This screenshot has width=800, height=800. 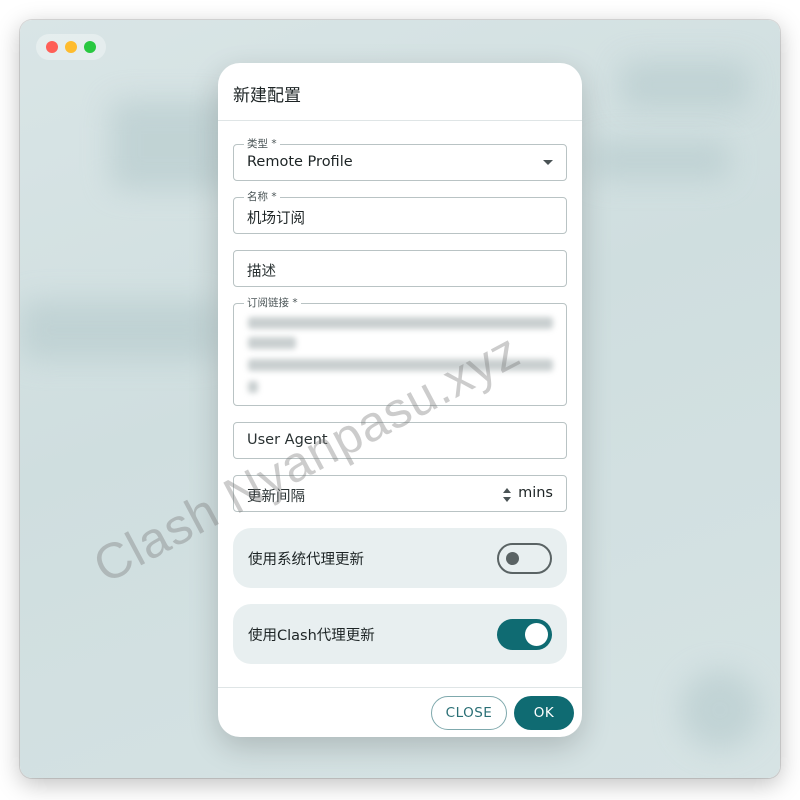 What do you see at coordinates (535, 493) in the screenshot?
I see `update-interval-unit: mins` at bounding box center [535, 493].